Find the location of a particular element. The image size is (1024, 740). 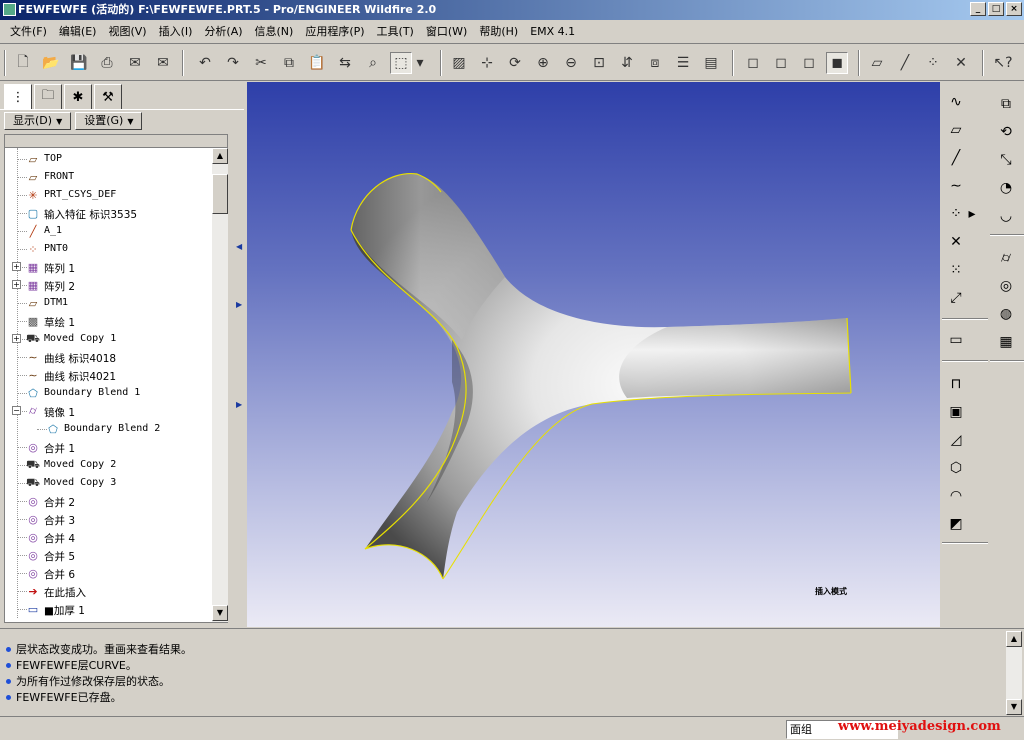

rib-tool-icon: ◿ is located at coordinates (956, 440).